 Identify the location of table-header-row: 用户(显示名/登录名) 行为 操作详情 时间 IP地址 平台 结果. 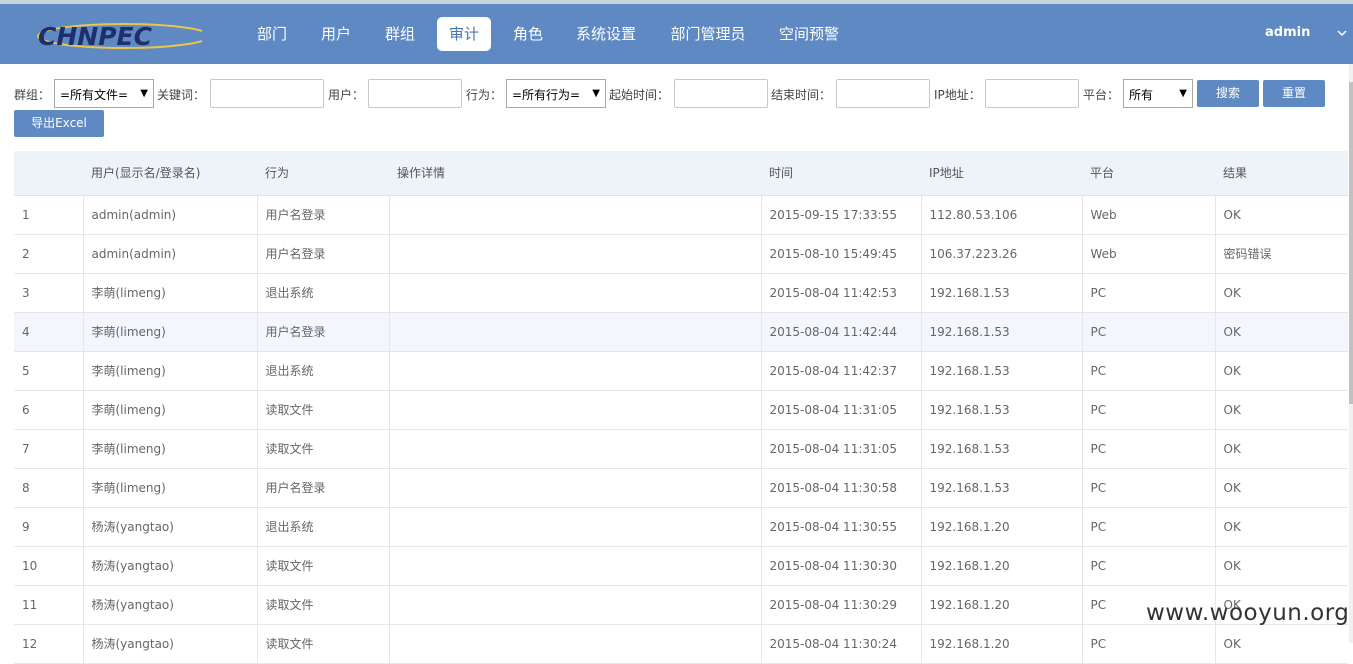
(681, 173).